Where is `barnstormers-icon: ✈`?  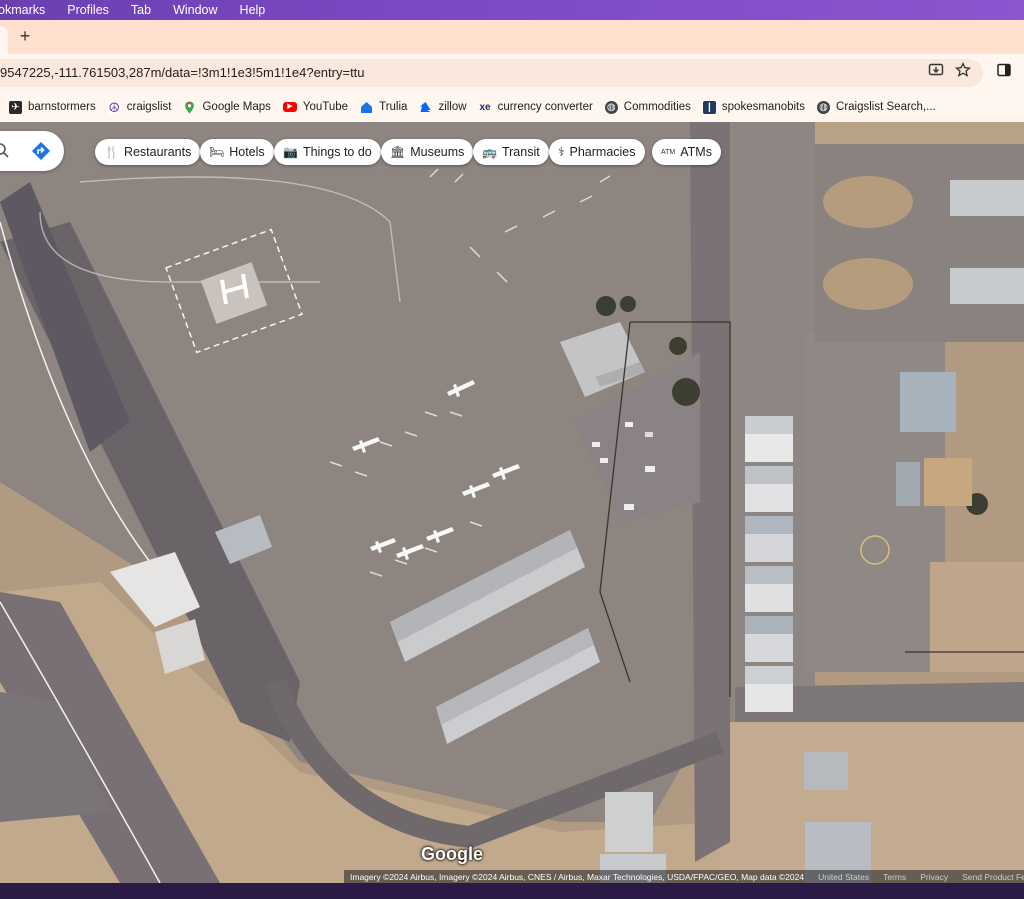 barnstormers-icon: ✈ is located at coordinates (15, 107).